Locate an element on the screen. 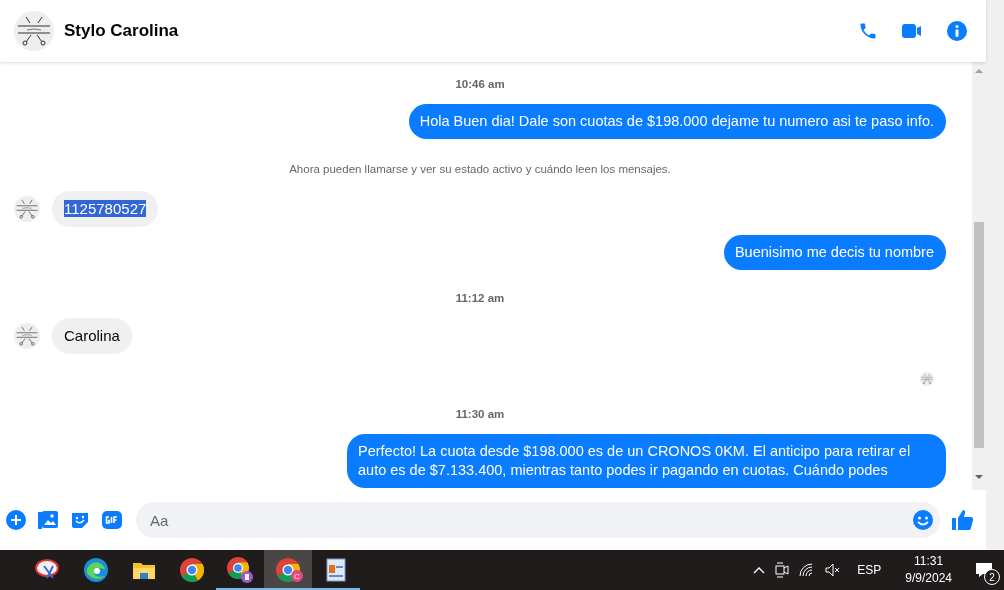  message-composer-field: Aa is located at coordinates (538, 520).